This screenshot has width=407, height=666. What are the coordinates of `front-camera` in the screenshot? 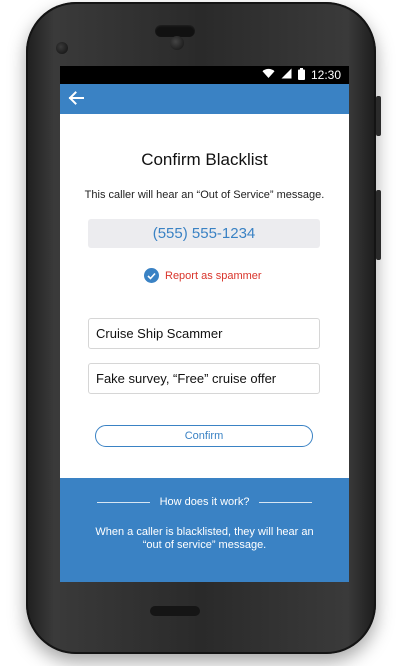 It's located at (62, 48).